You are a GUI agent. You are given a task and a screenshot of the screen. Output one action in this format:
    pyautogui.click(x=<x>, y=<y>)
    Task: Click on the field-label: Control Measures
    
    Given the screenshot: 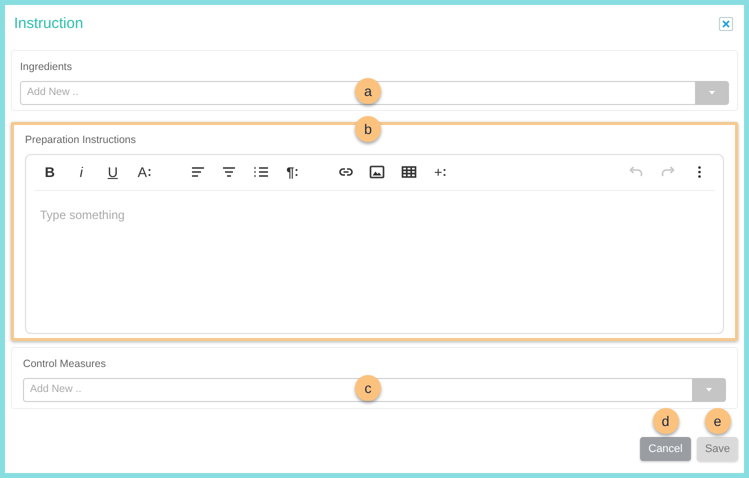 What is the action you would take?
    pyautogui.click(x=65, y=364)
    